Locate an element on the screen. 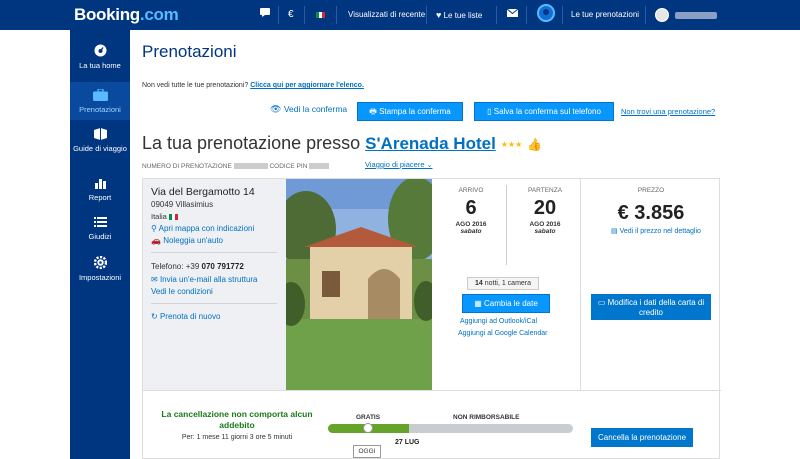 This screenshot has height=459, width=800. sidebar-item-label: Guide di viaggio is located at coordinates (100, 148).